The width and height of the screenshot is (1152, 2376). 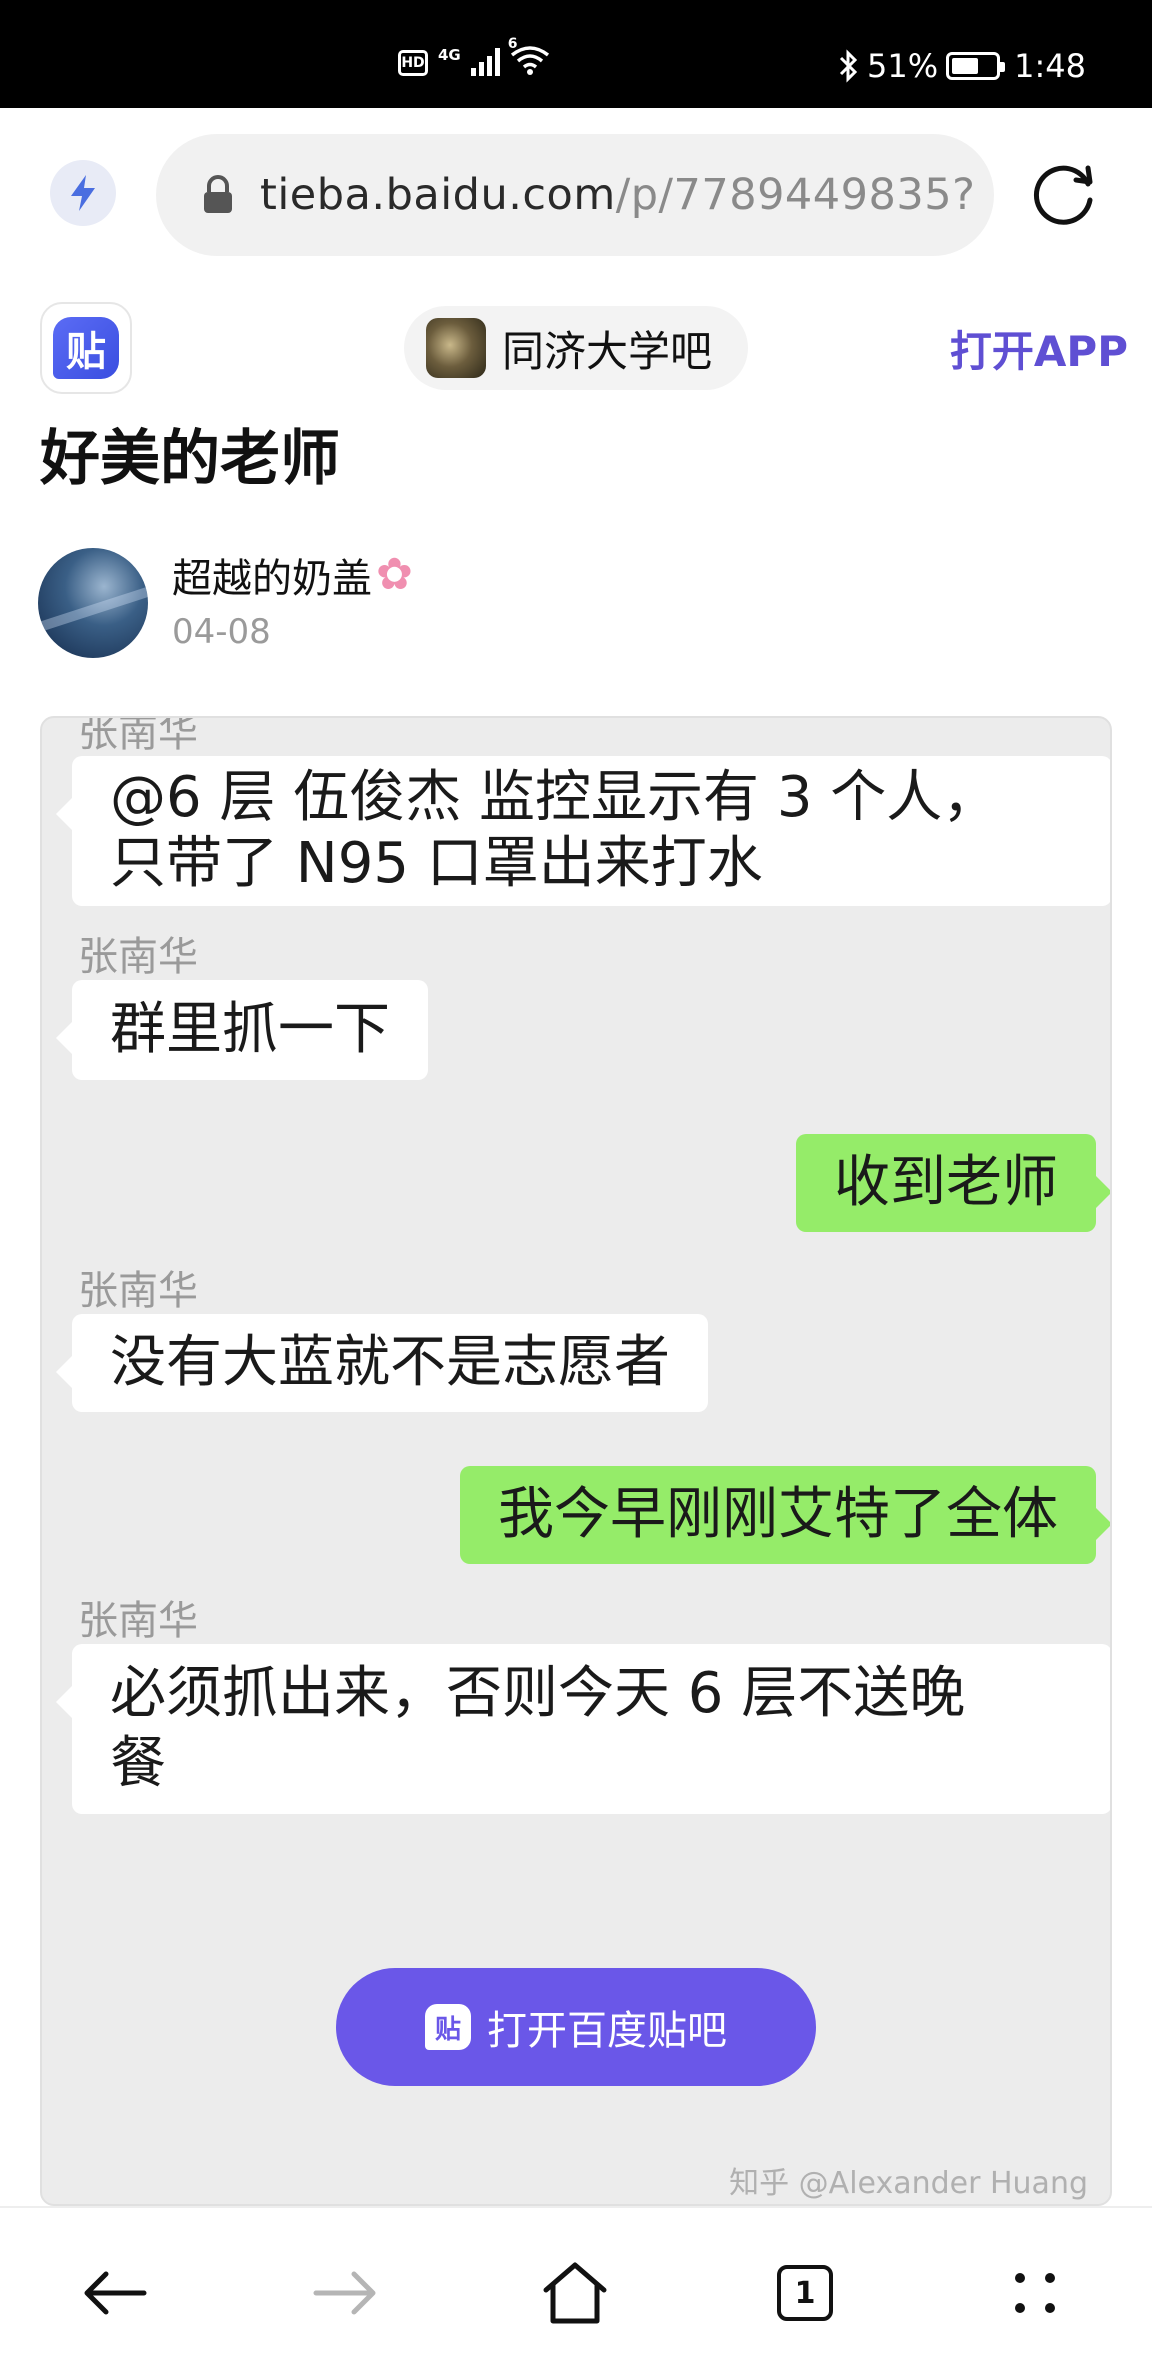 I want to click on message-text: 收到老师, so click(x=946, y=1182).